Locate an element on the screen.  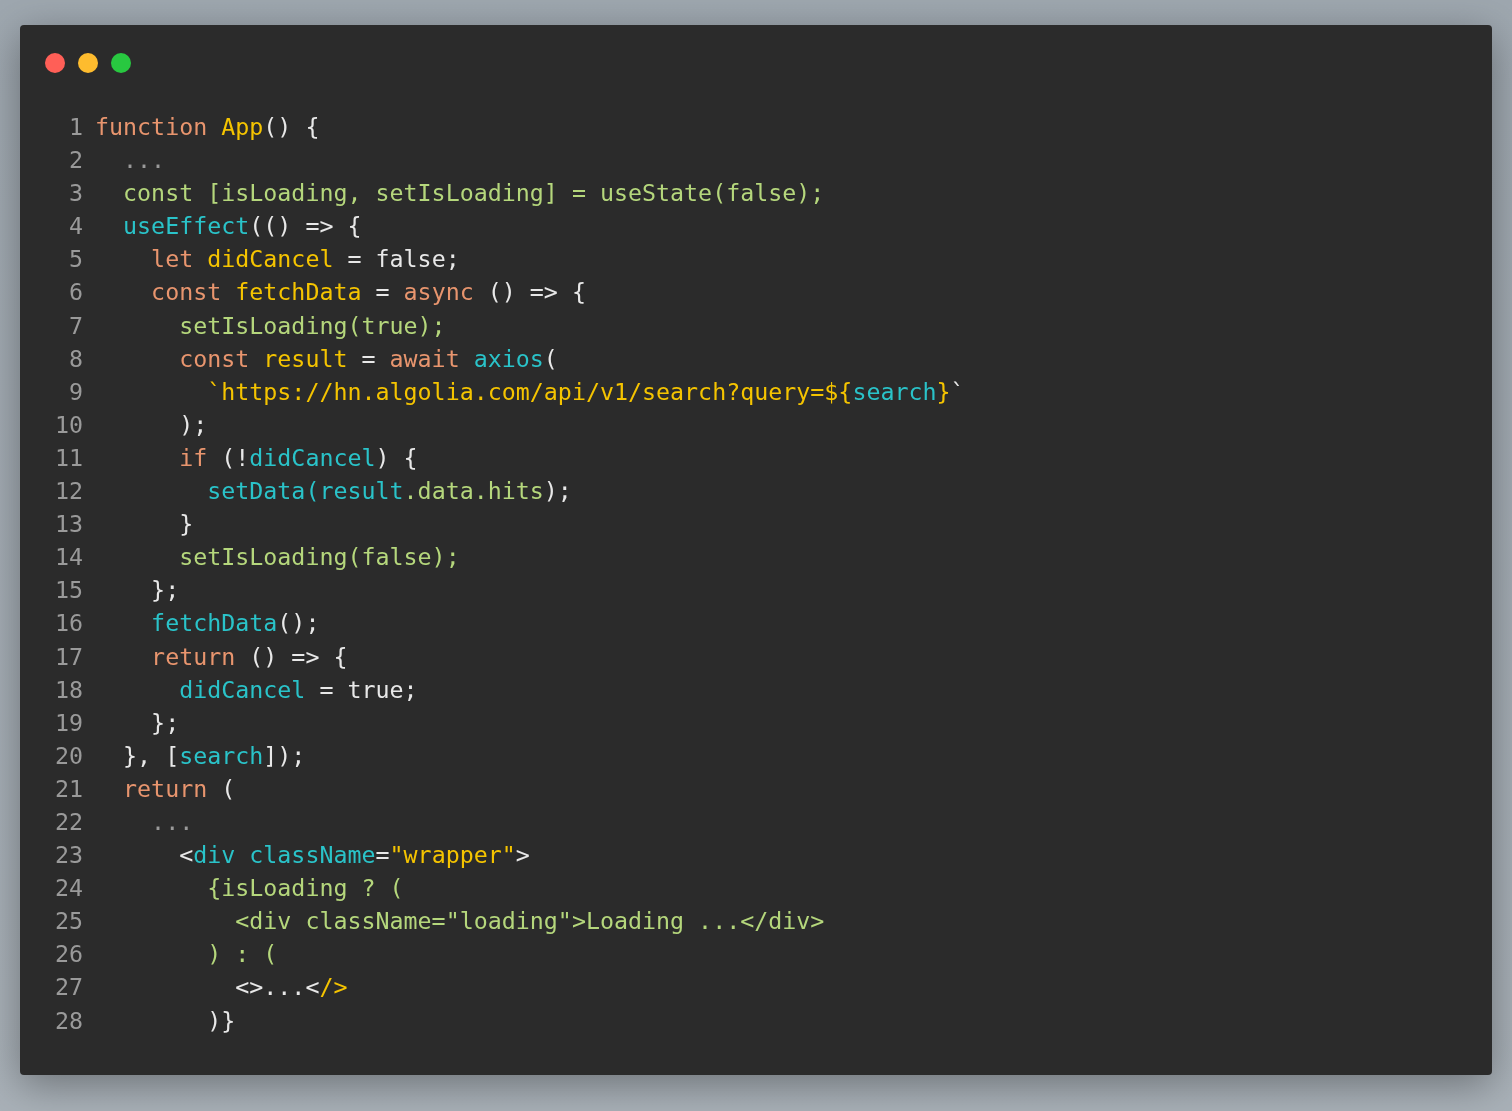
code-line: <div className="wrapper"> is located at coordinates (354, 855).